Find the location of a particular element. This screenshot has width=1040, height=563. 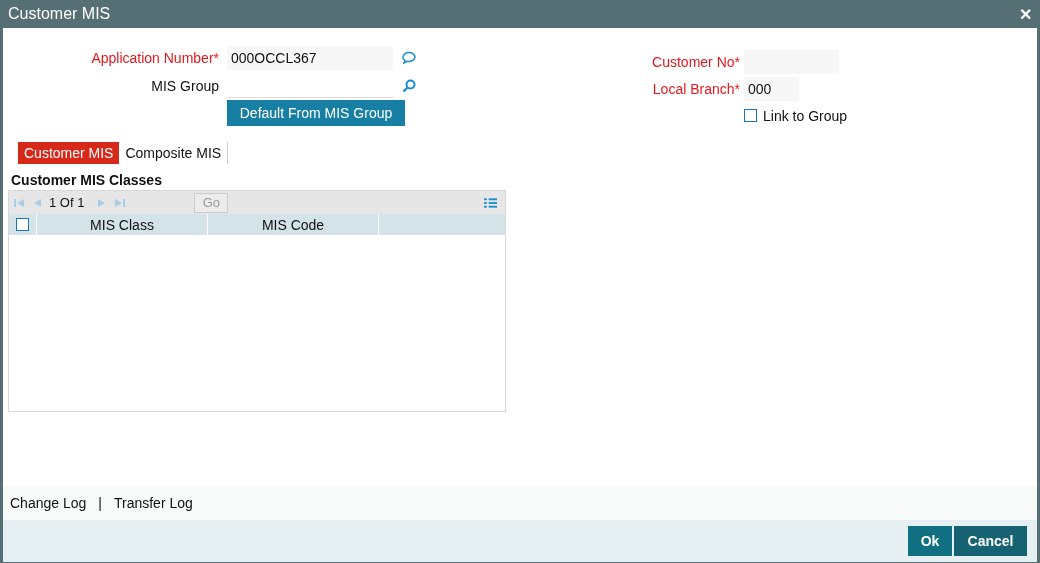

first-page-icon is located at coordinates (19, 202).